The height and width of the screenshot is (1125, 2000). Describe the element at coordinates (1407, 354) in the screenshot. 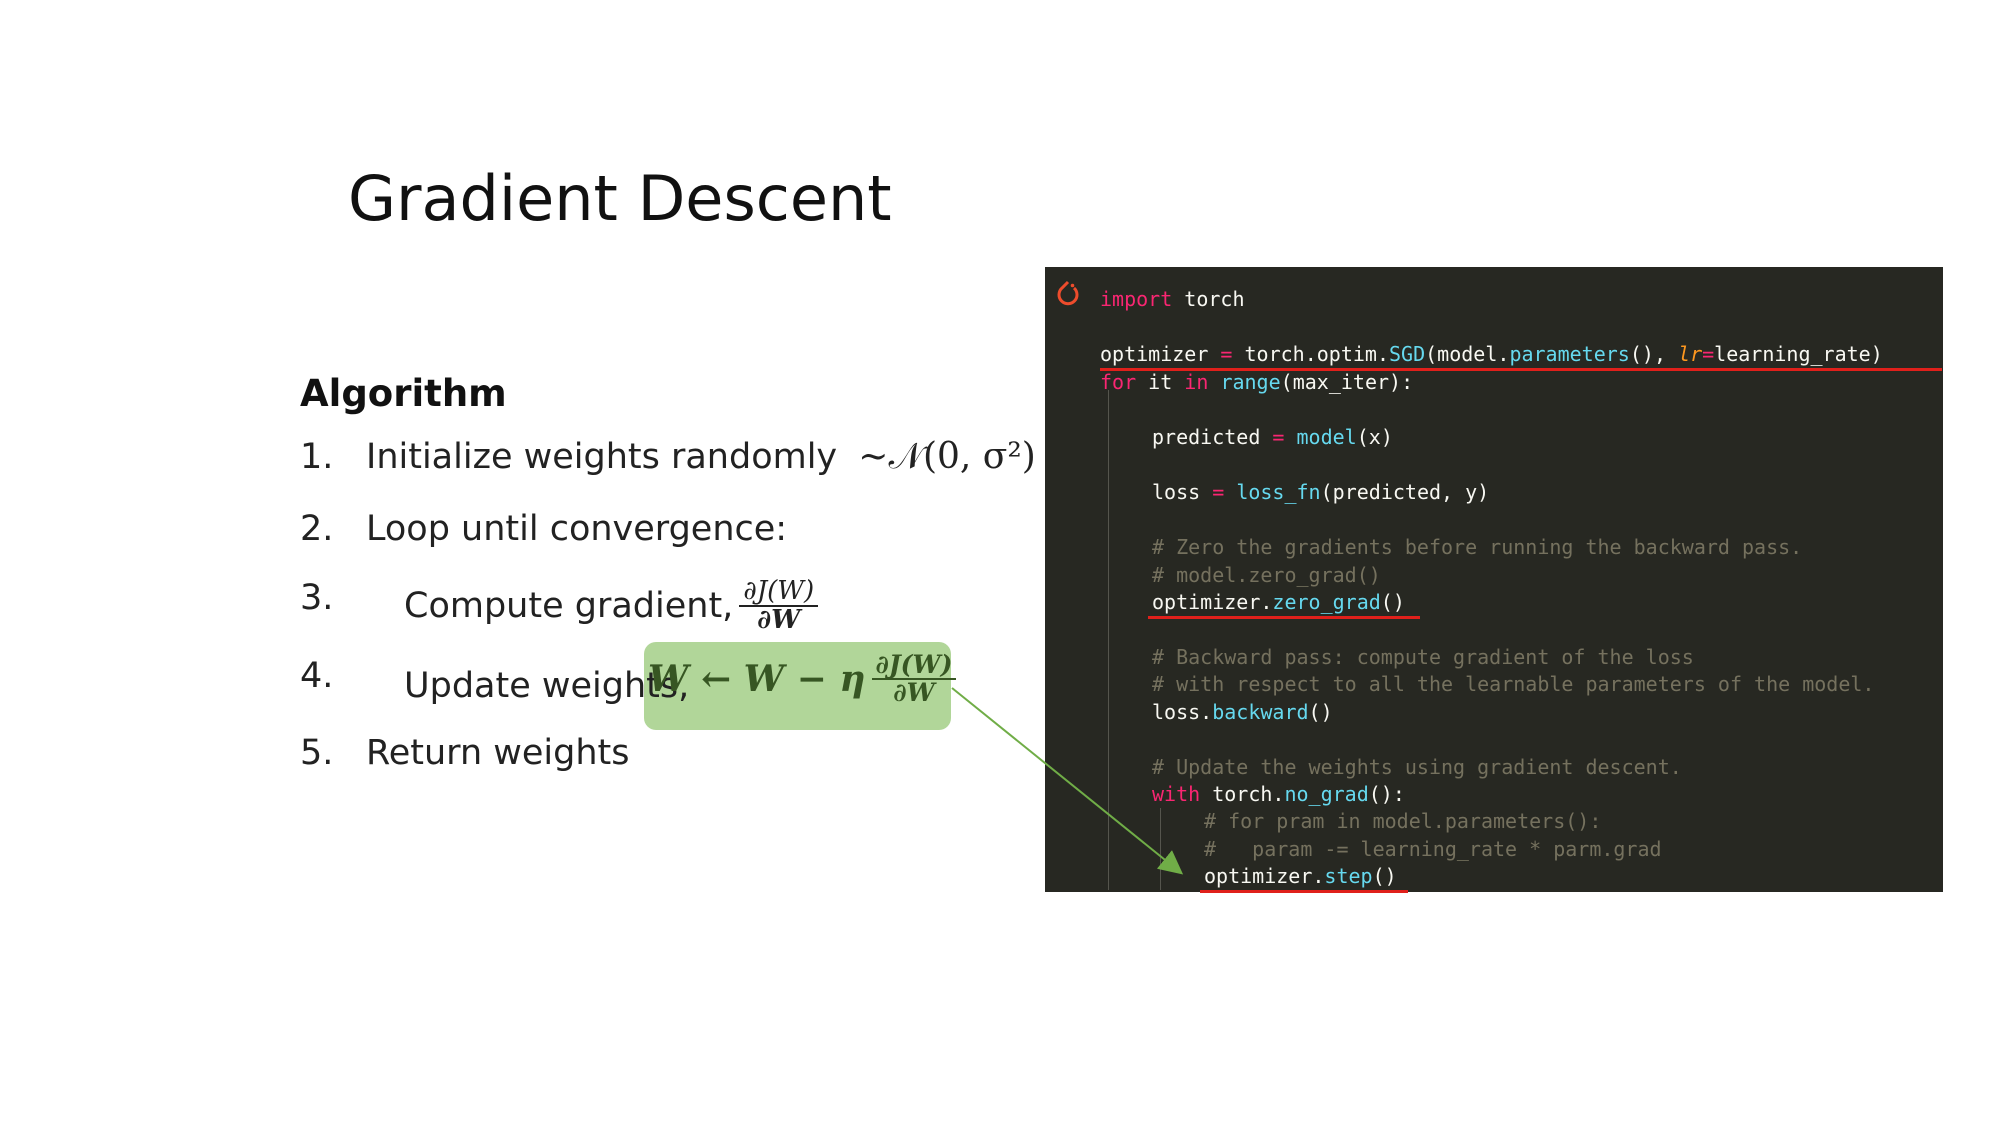

I see `function-name: SGD` at that location.